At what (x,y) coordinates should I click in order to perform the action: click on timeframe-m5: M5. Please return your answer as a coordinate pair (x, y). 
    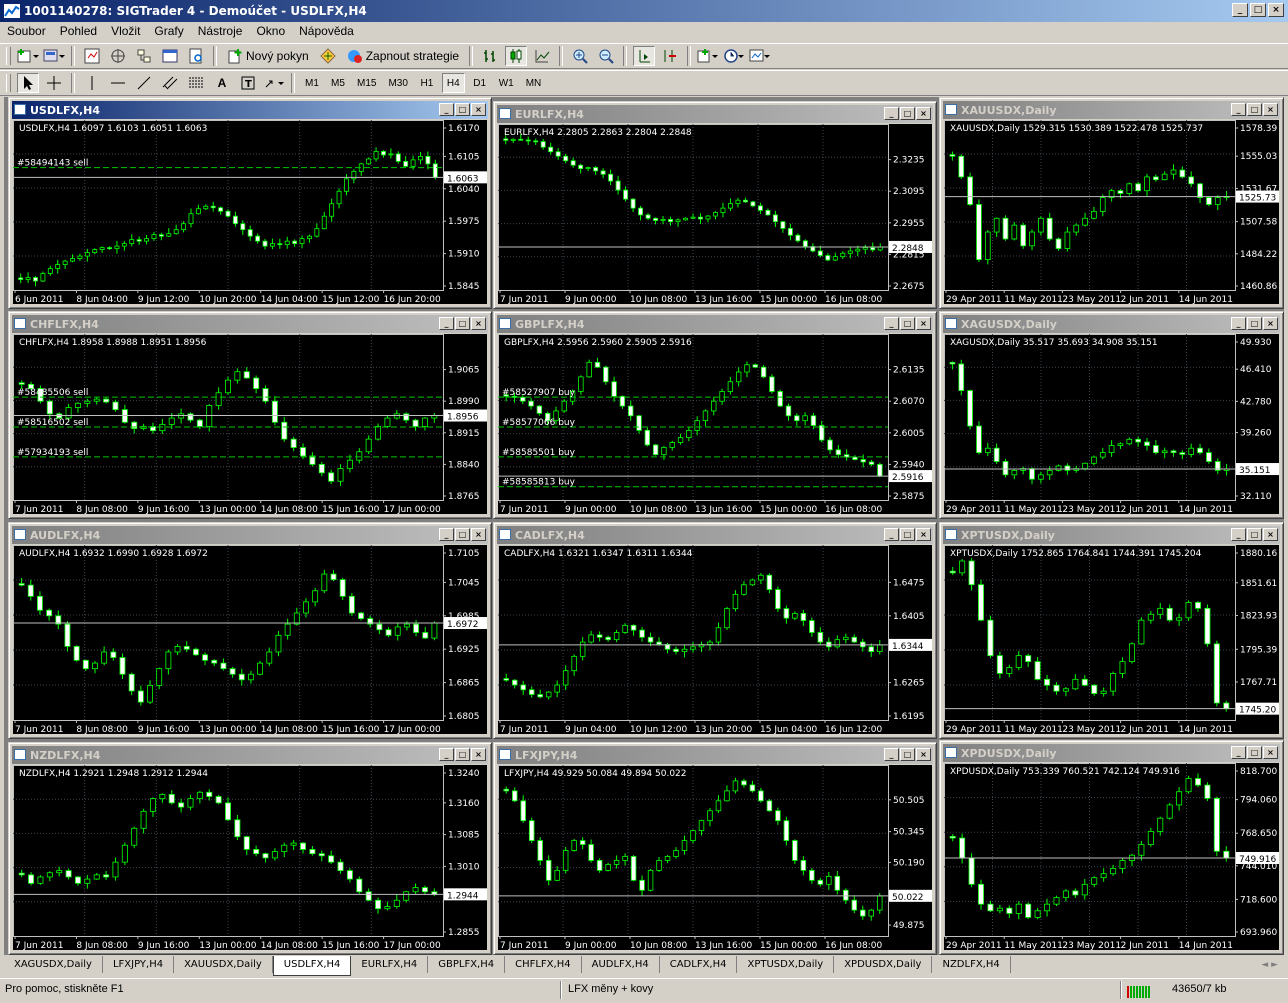
    Looking at the image, I should click on (338, 83).